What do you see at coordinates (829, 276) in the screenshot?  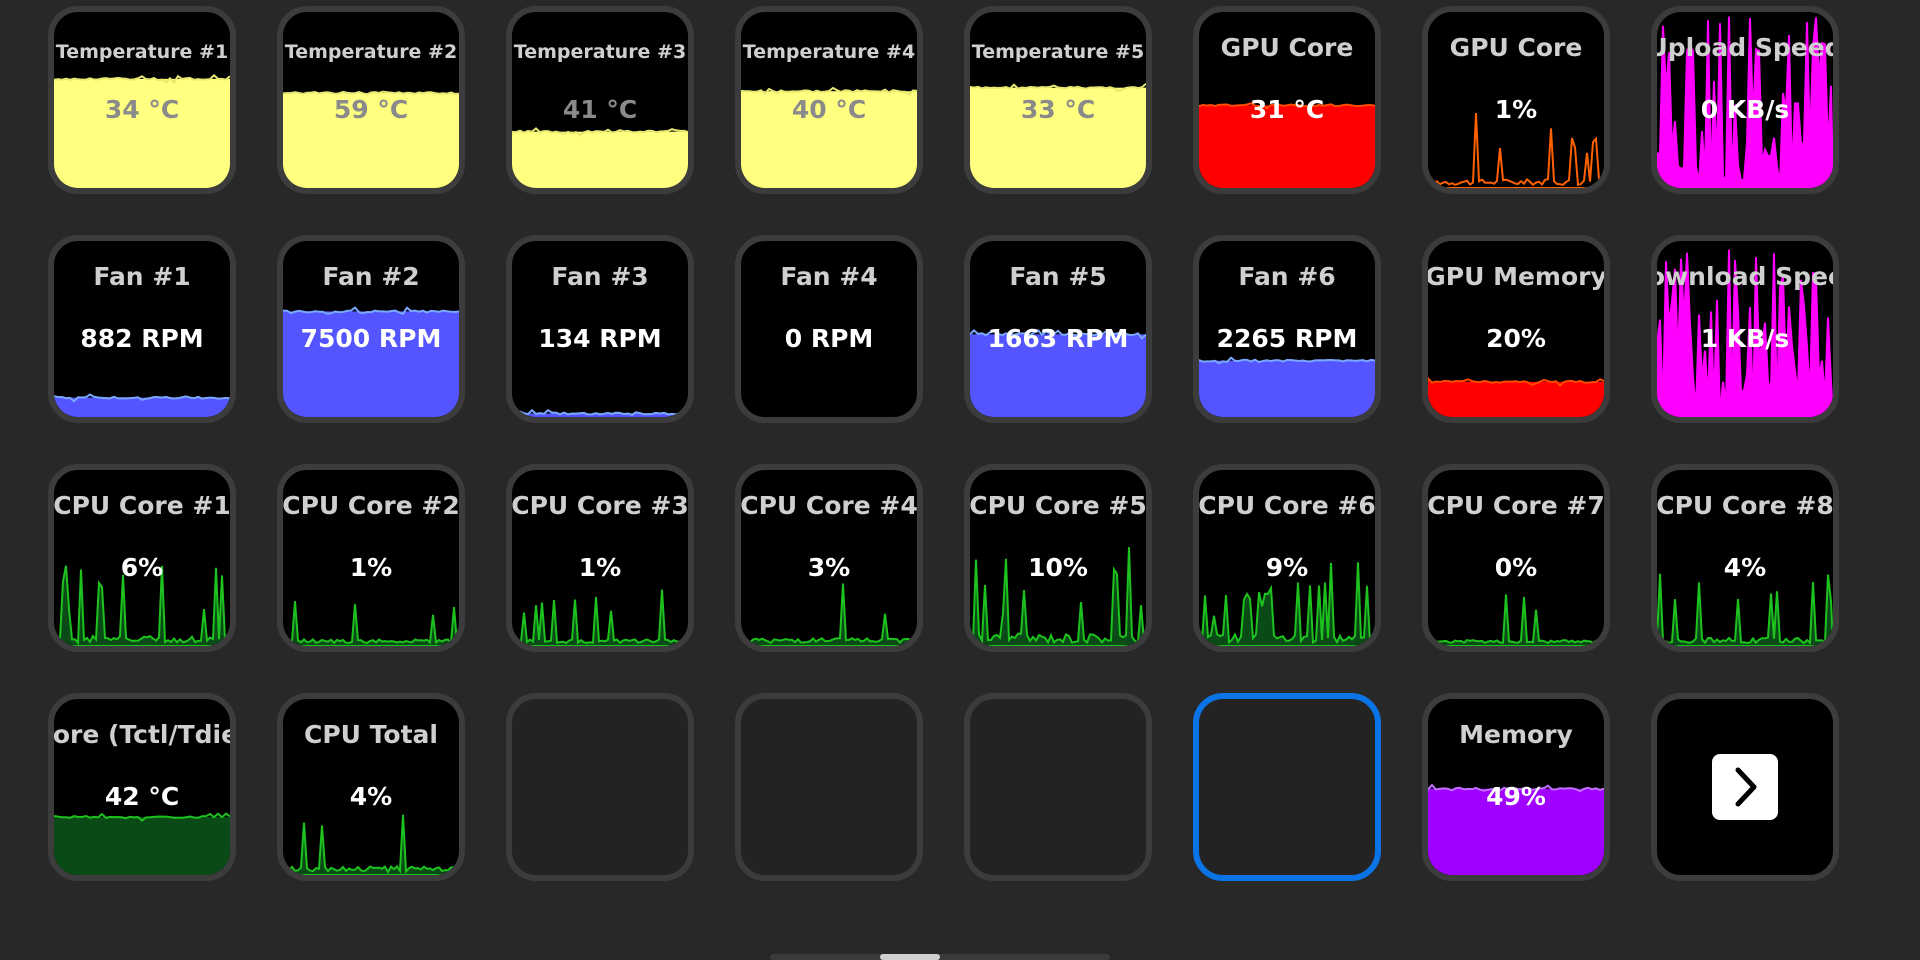 I see `key-title: Fan #4` at bounding box center [829, 276].